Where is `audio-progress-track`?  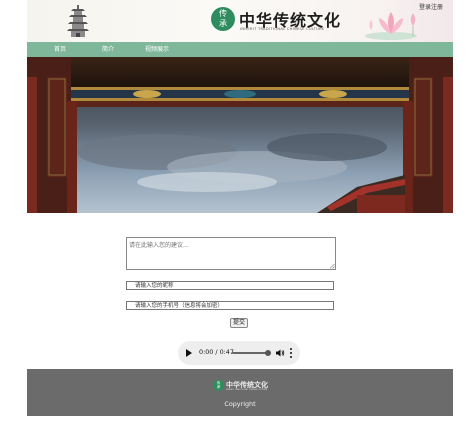
audio-progress-track is located at coordinates (250, 353).